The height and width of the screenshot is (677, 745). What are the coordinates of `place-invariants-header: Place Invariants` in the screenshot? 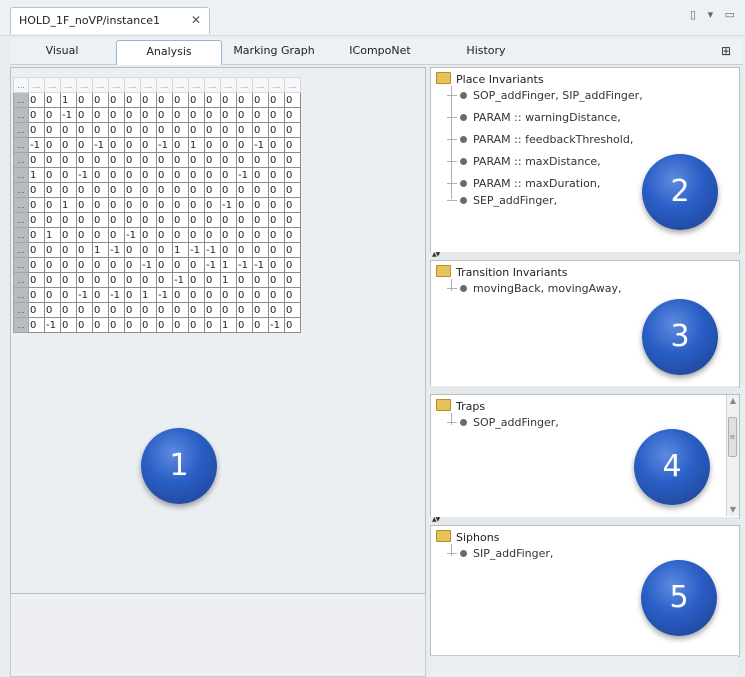 It's located at (490, 79).